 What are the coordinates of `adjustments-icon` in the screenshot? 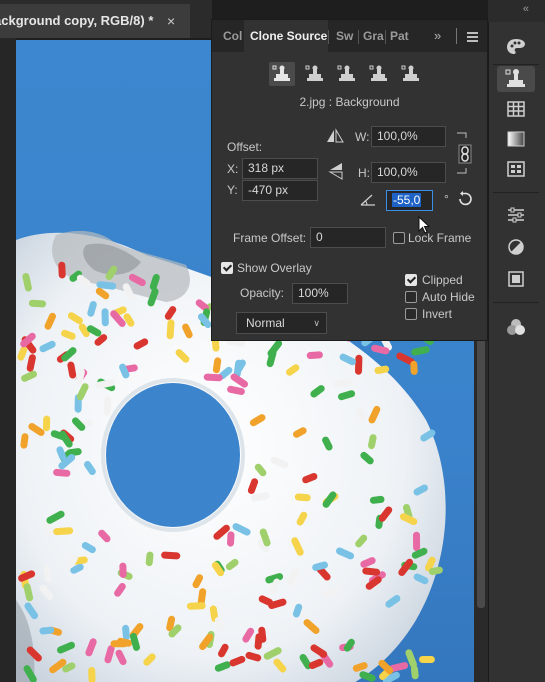 It's located at (516, 215).